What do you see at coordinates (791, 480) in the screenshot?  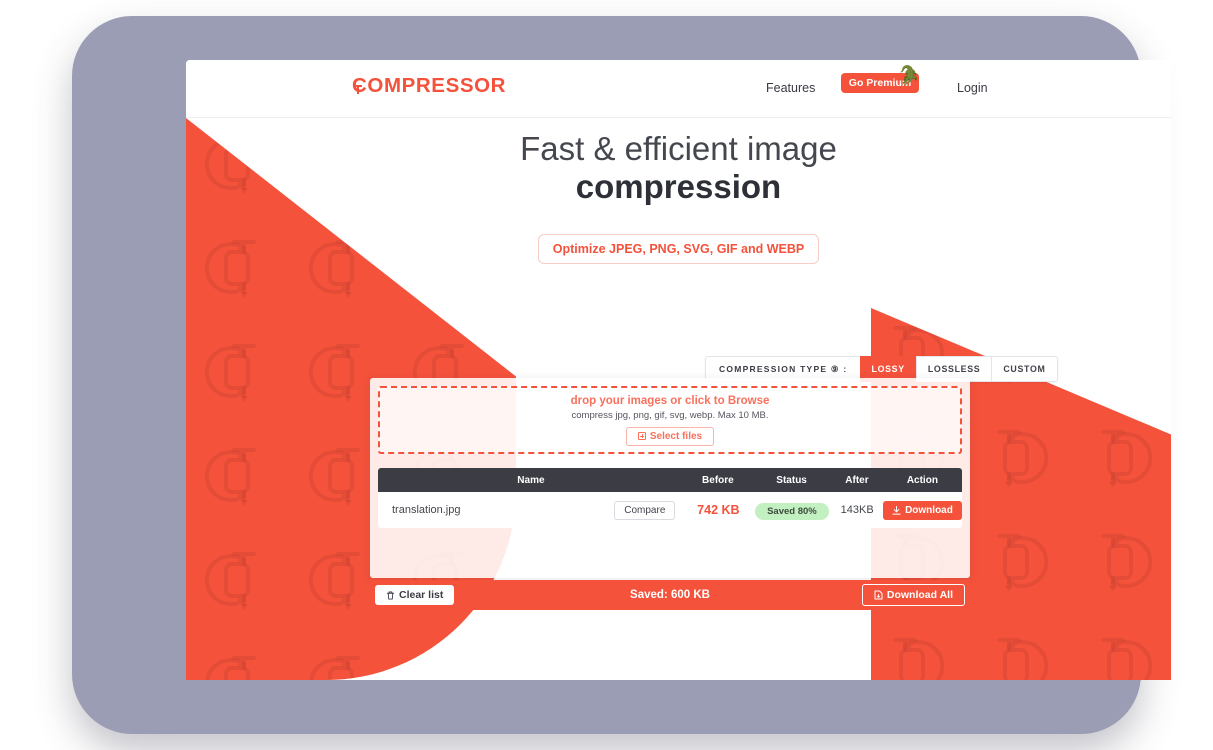 I see `column-header-status: Status` at bounding box center [791, 480].